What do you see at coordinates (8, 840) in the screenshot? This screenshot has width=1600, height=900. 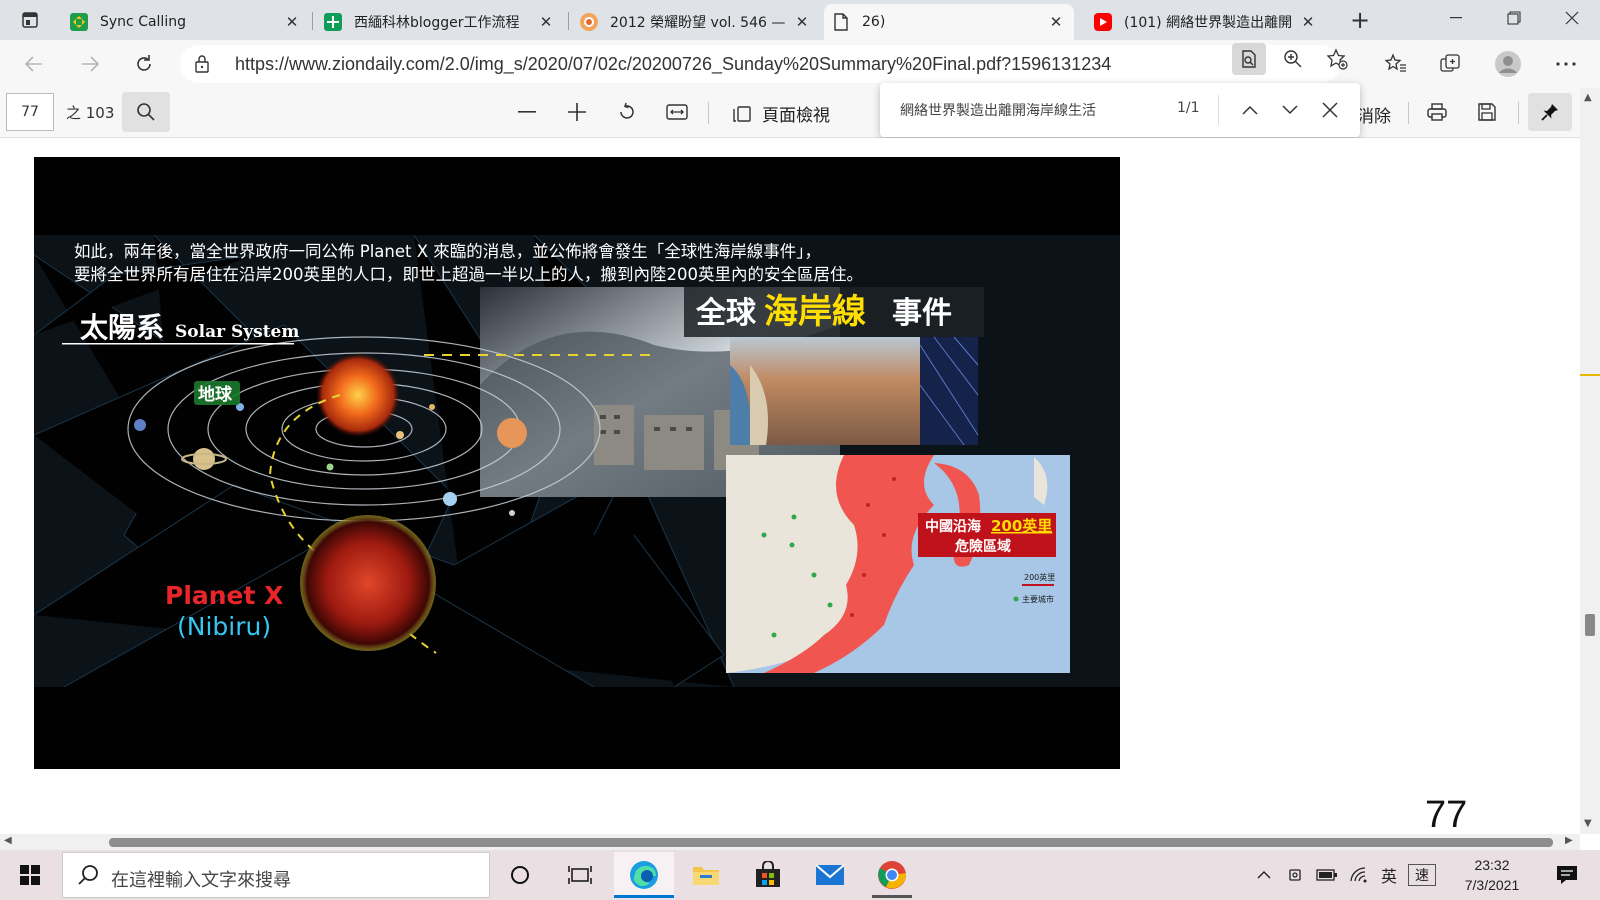 I see `scroll-left-arrow: ◀` at bounding box center [8, 840].